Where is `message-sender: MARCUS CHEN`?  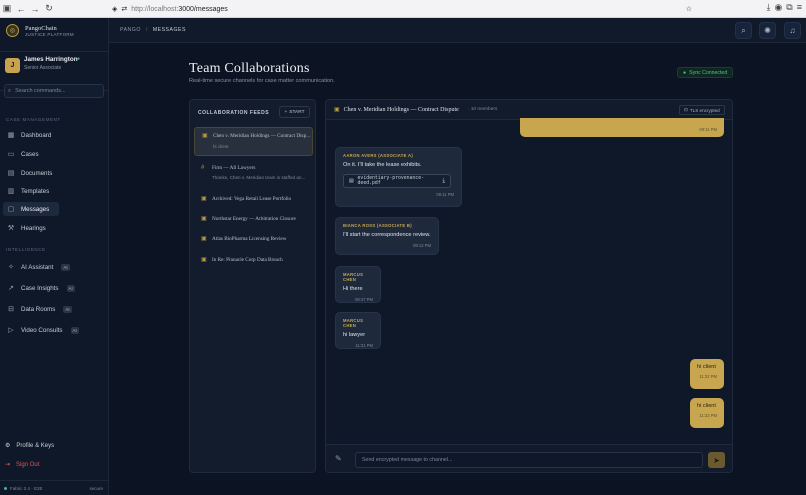 message-sender: MARCUS CHEN is located at coordinates (353, 323).